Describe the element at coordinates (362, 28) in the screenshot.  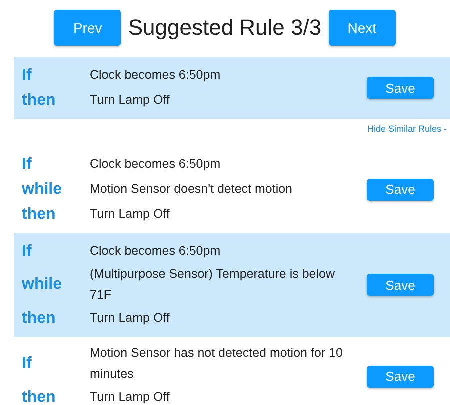
I see `next-button: Next` at that location.